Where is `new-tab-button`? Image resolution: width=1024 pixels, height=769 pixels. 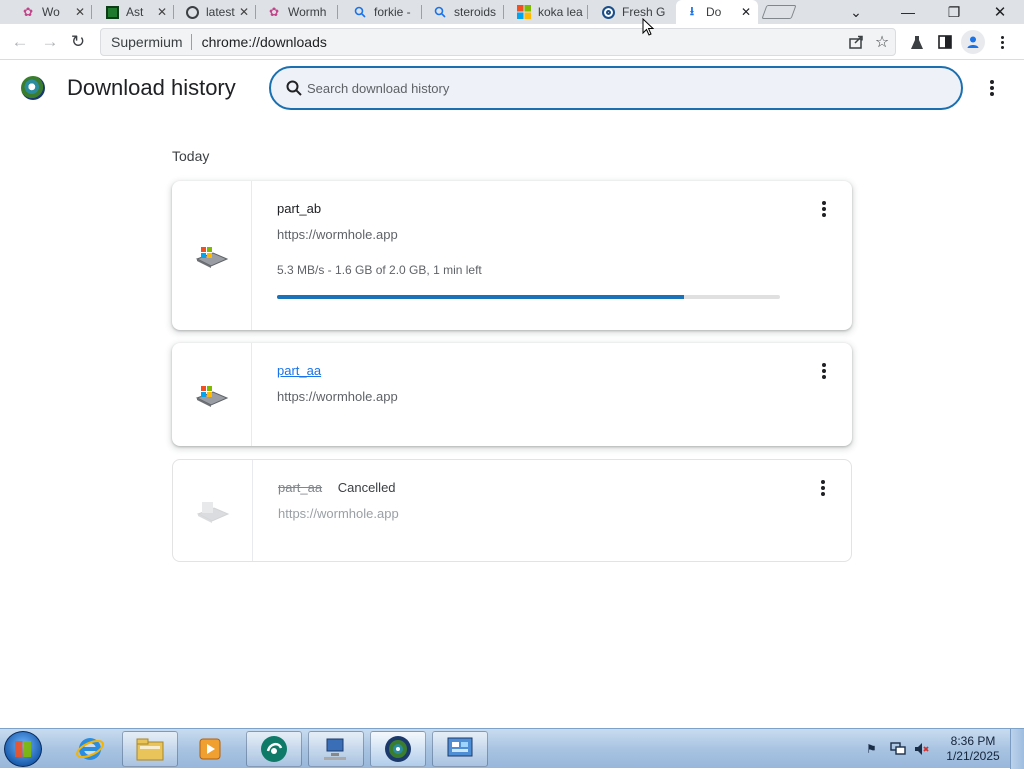 new-tab-button is located at coordinates (779, 12).